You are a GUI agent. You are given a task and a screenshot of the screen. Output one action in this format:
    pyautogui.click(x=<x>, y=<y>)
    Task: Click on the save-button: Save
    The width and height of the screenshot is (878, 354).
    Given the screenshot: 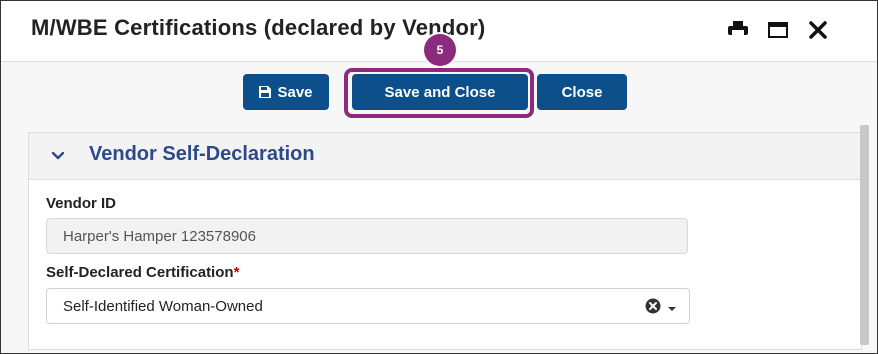 What is the action you would take?
    pyautogui.click(x=286, y=92)
    